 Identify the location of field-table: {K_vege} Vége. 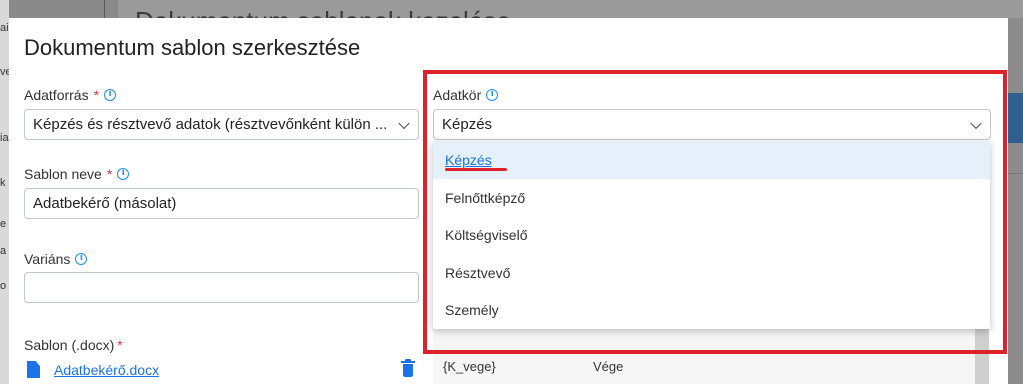
(711, 356).